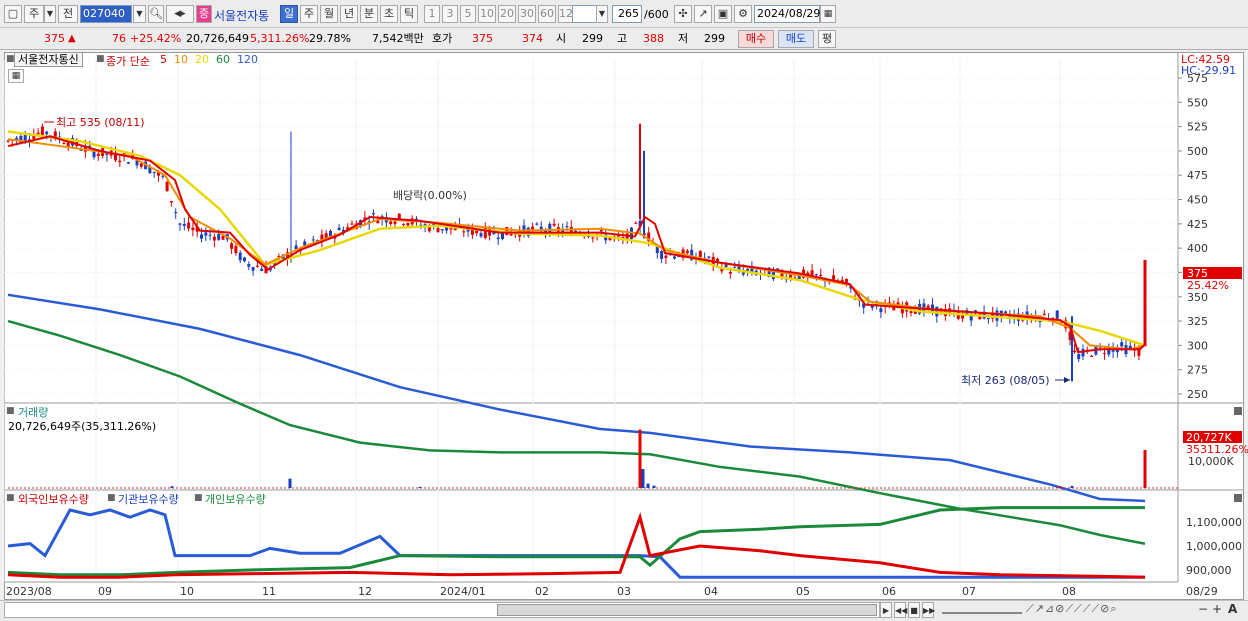 The height and width of the screenshot is (621, 1248). What do you see at coordinates (1208, 70) in the screenshot?
I see `hc-label: HC:-29.91` at bounding box center [1208, 70].